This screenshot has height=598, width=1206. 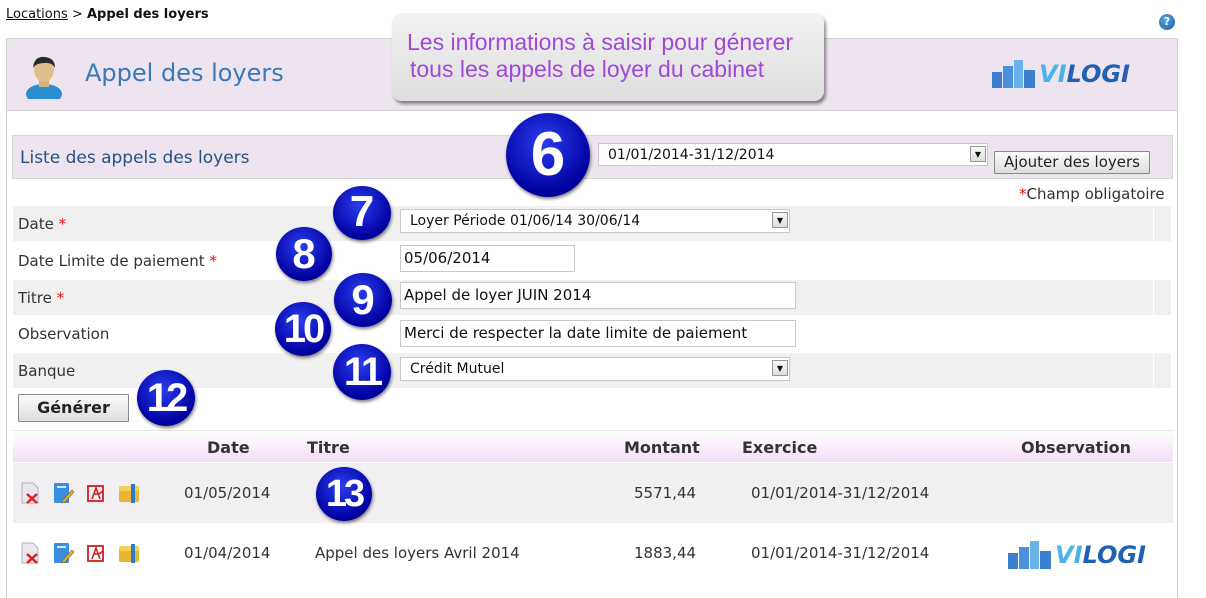 I want to click on user-icon, so click(x=44, y=77).